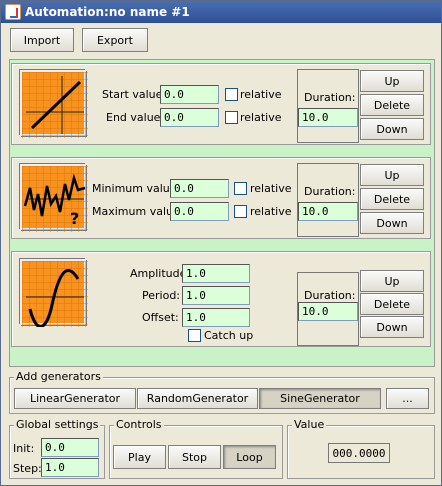 The image size is (442, 486). What do you see at coordinates (229, 335) in the screenshot?
I see `catch-up-label: Catch up` at bounding box center [229, 335].